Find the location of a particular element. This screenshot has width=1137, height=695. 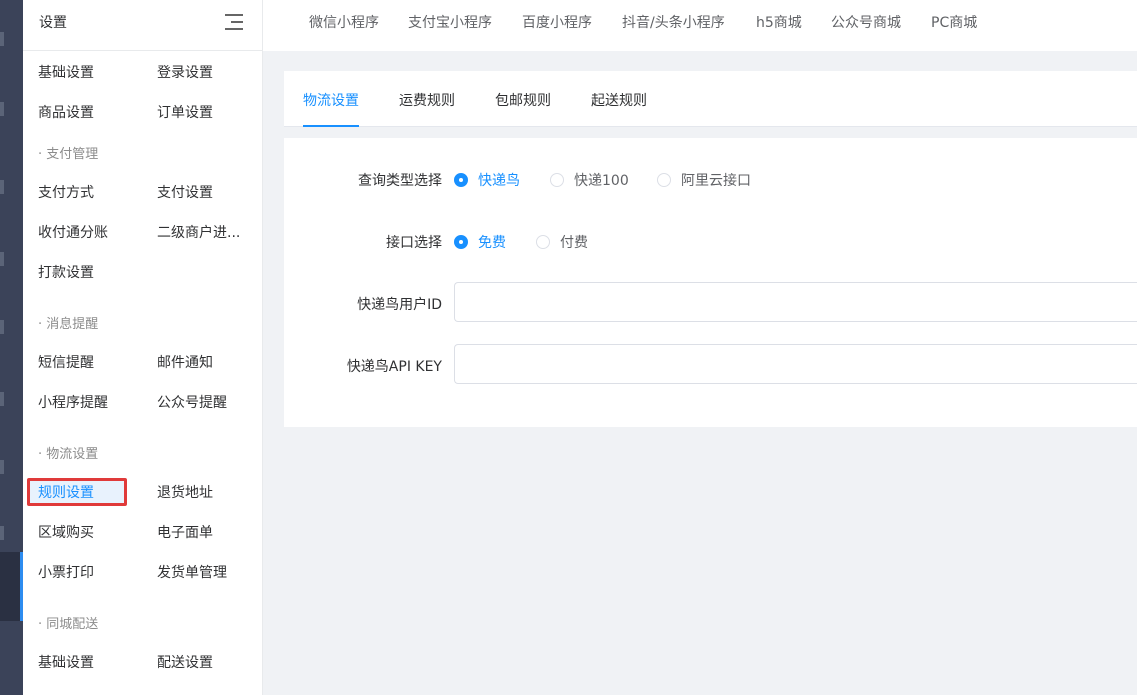

menu-item: 订单设置 is located at coordinates (207, 112).